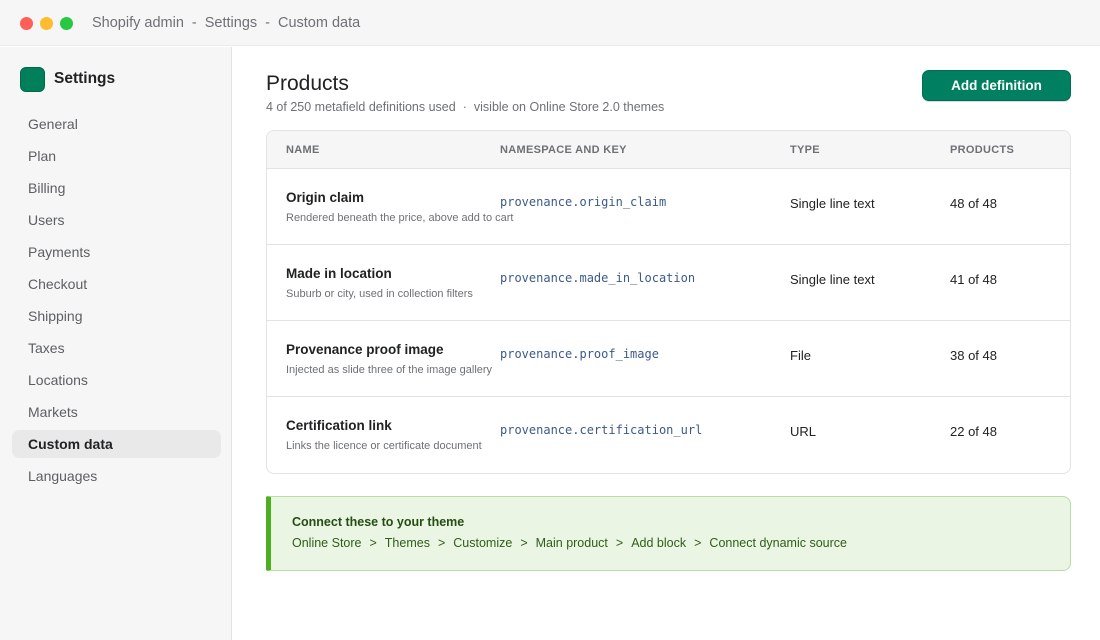  Describe the element at coordinates (601, 430) in the screenshot. I see `definition-key: provenance.certification_url` at that location.